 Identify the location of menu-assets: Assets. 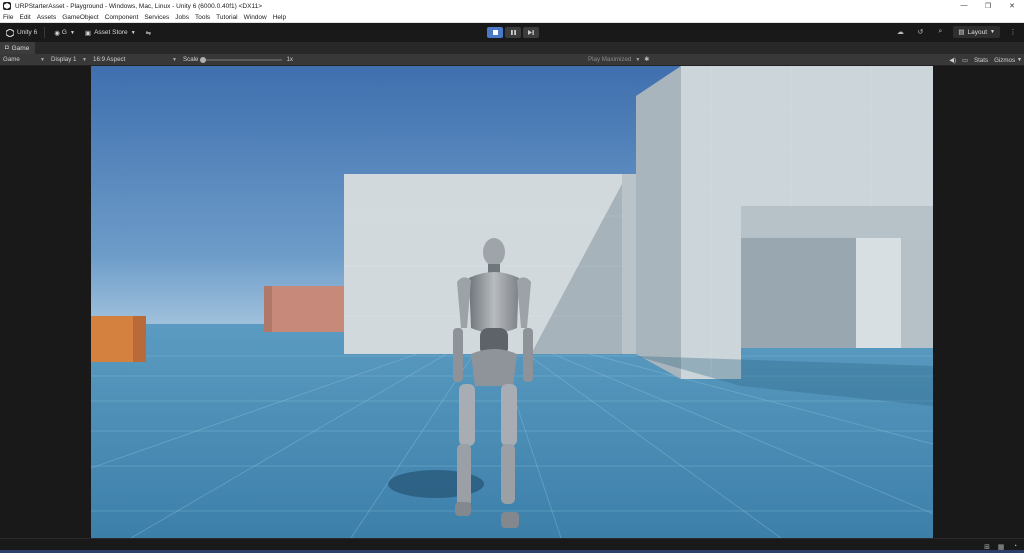
(47, 17).